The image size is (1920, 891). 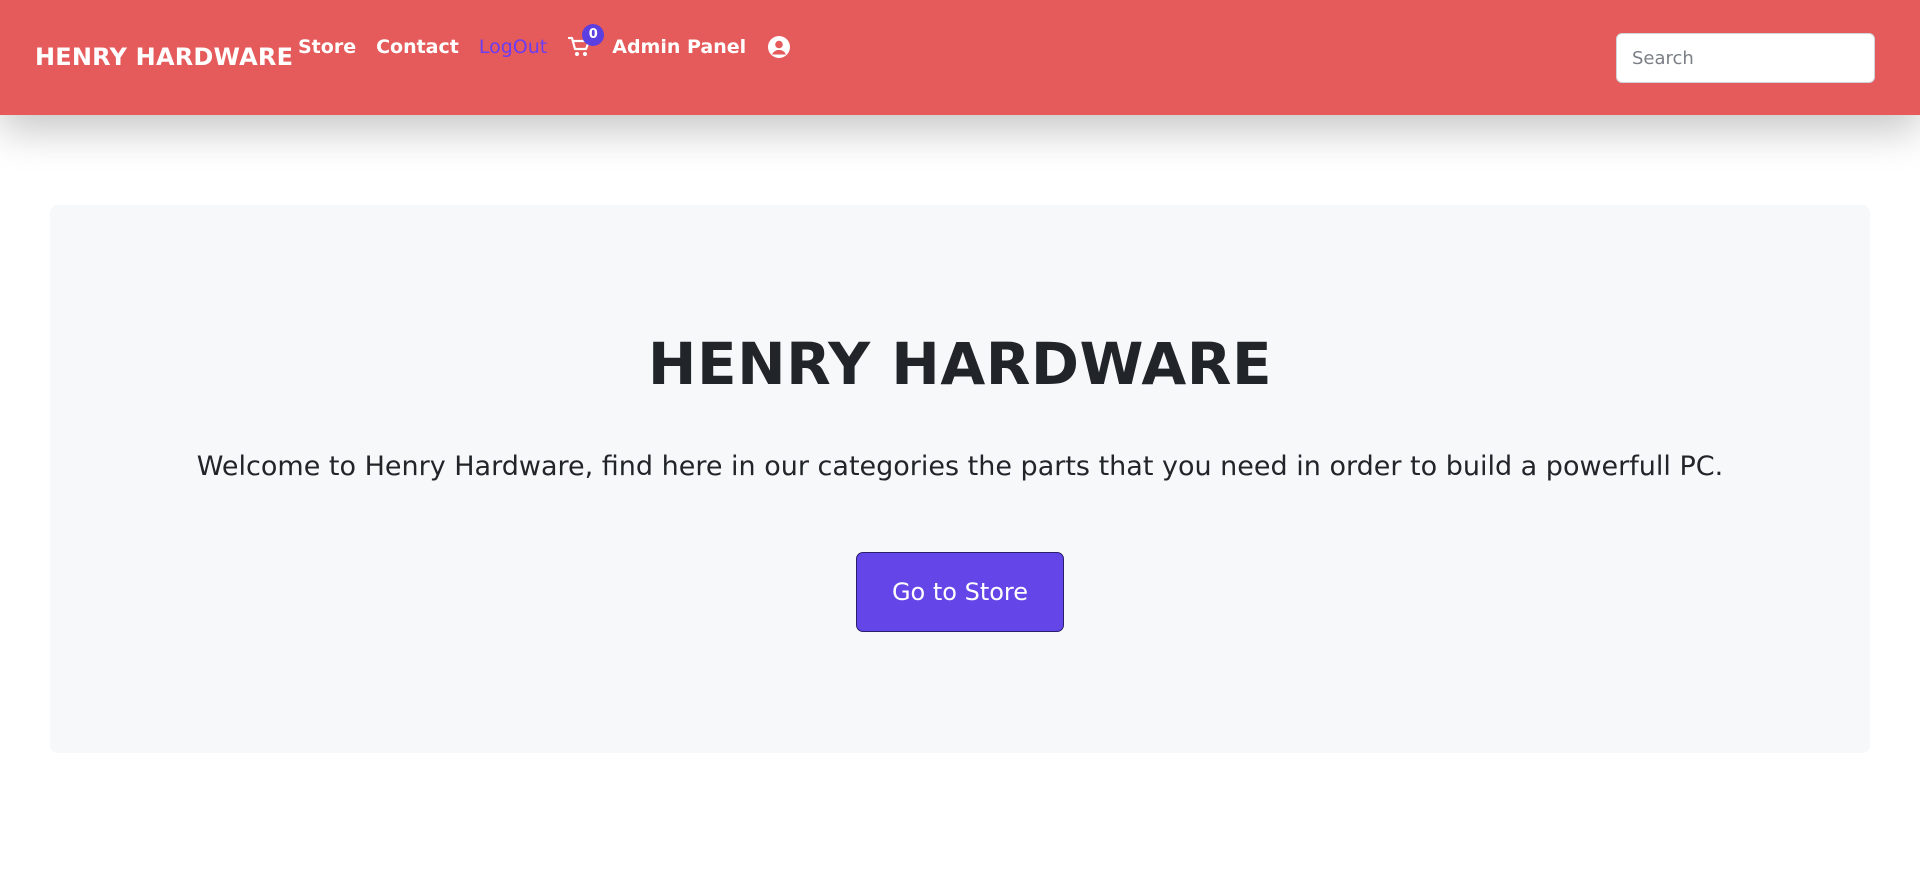 What do you see at coordinates (164, 57) in the screenshot?
I see `brand-logo: HENRY HARDWARE` at bounding box center [164, 57].